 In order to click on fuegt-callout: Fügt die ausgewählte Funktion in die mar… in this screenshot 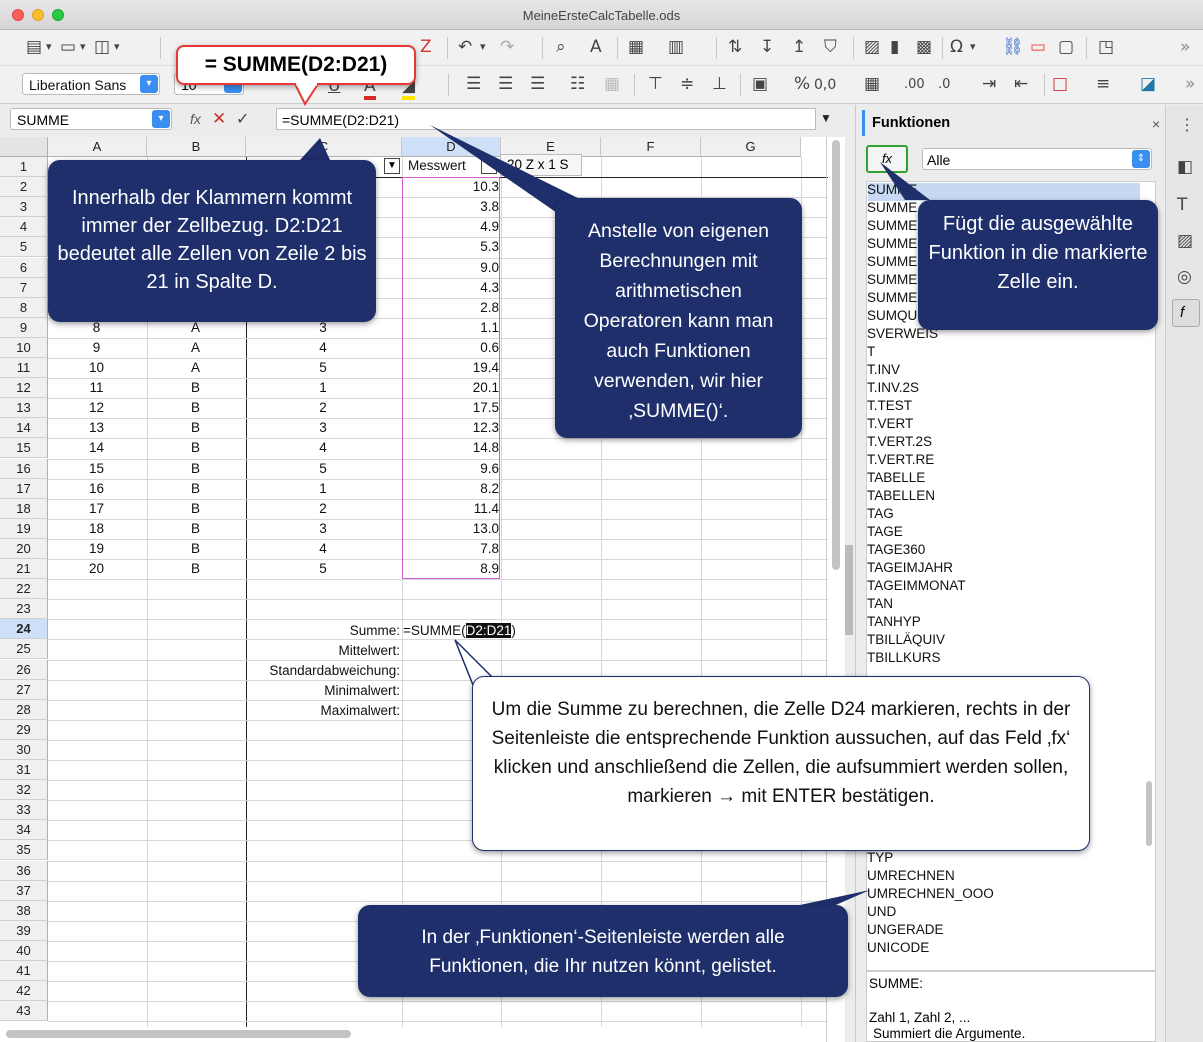, I will do `click(1038, 265)`.